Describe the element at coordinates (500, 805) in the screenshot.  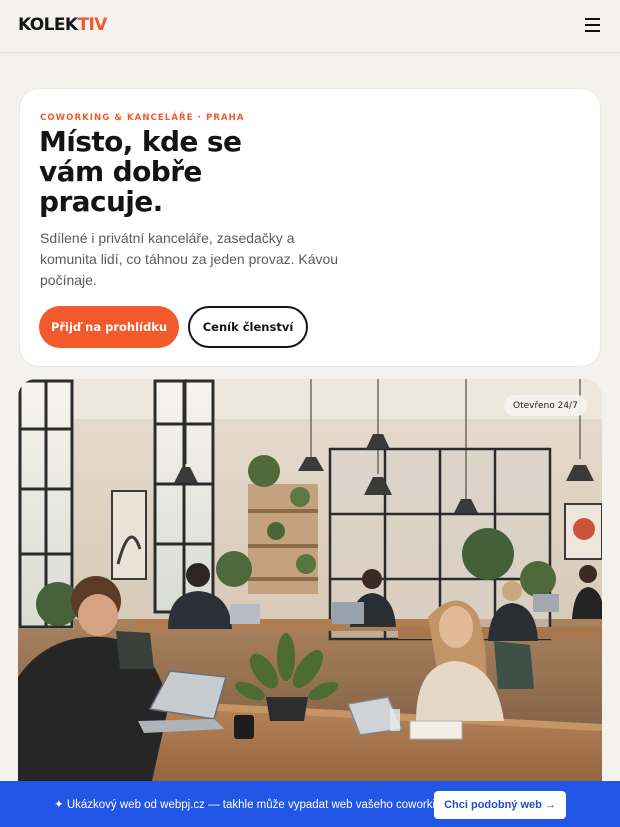
I see `promo-cta-button: Chci podobný web →` at that location.